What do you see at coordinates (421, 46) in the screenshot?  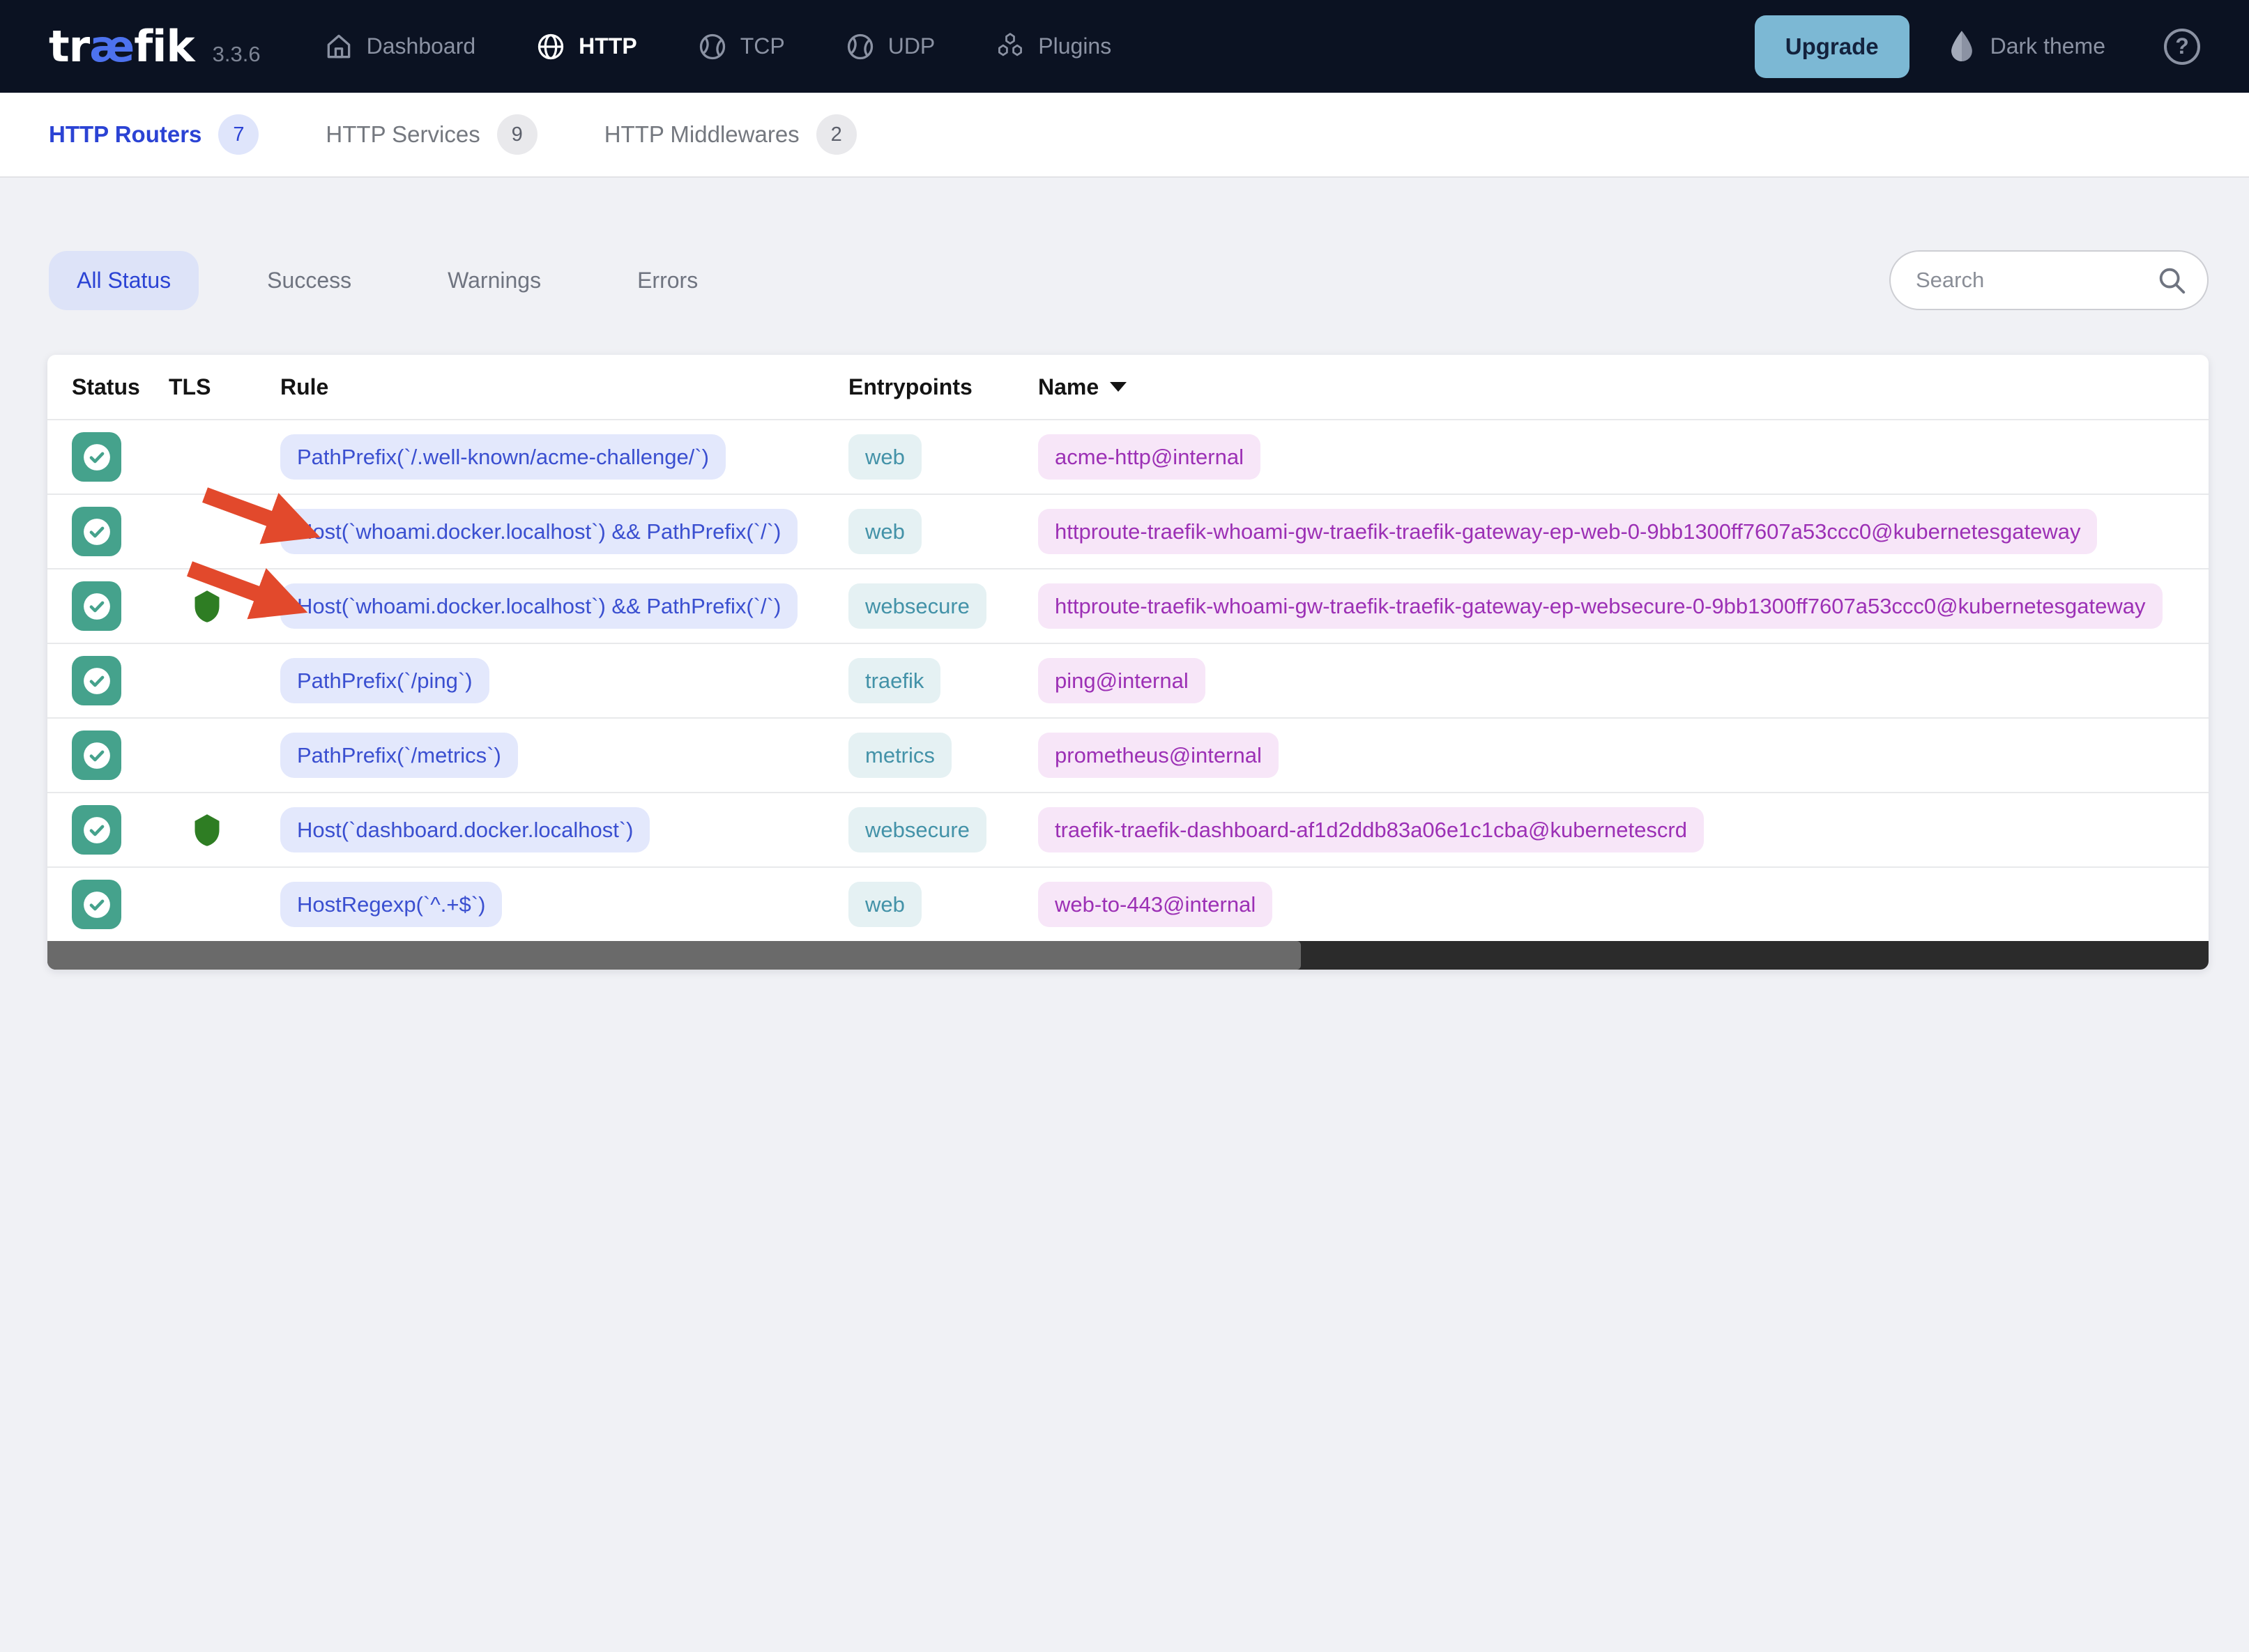 I see `nav-item-label: Dashboard` at bounding box center [421, 46].